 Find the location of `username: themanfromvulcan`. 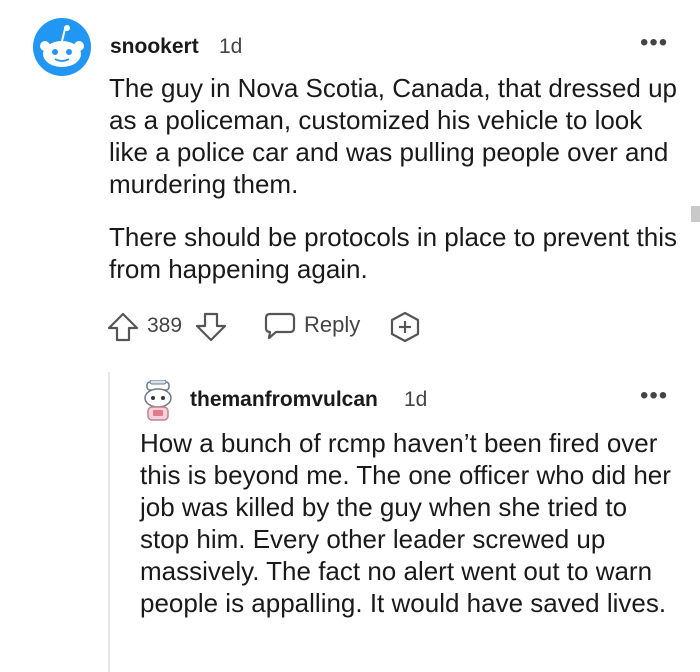

username: themanfromvulcan is located at coordinates (284, 400).